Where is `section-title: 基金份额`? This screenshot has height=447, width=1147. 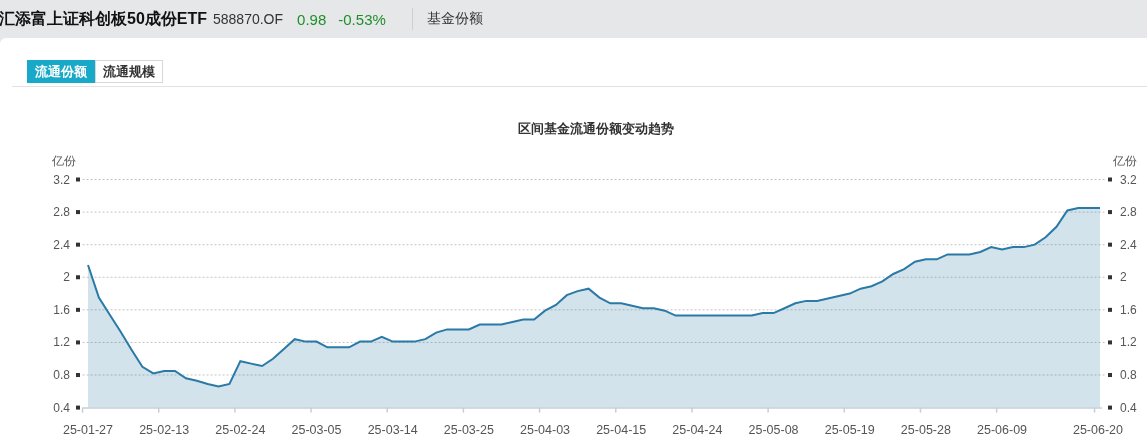
section-title: 基金份额 is located at coordinates (454, 19).